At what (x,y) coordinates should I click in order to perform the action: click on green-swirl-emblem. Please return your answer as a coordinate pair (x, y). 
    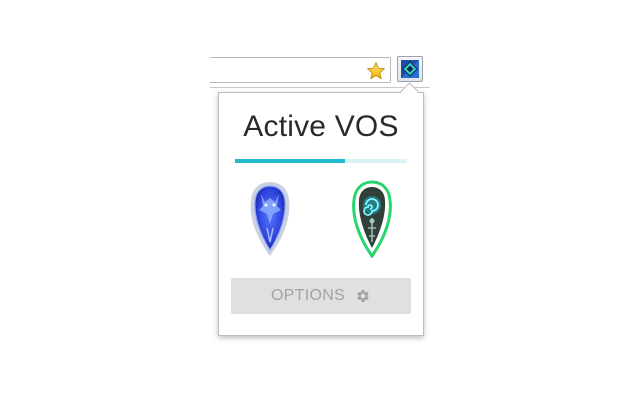
    Looking at the image, I should click on (372, 219).